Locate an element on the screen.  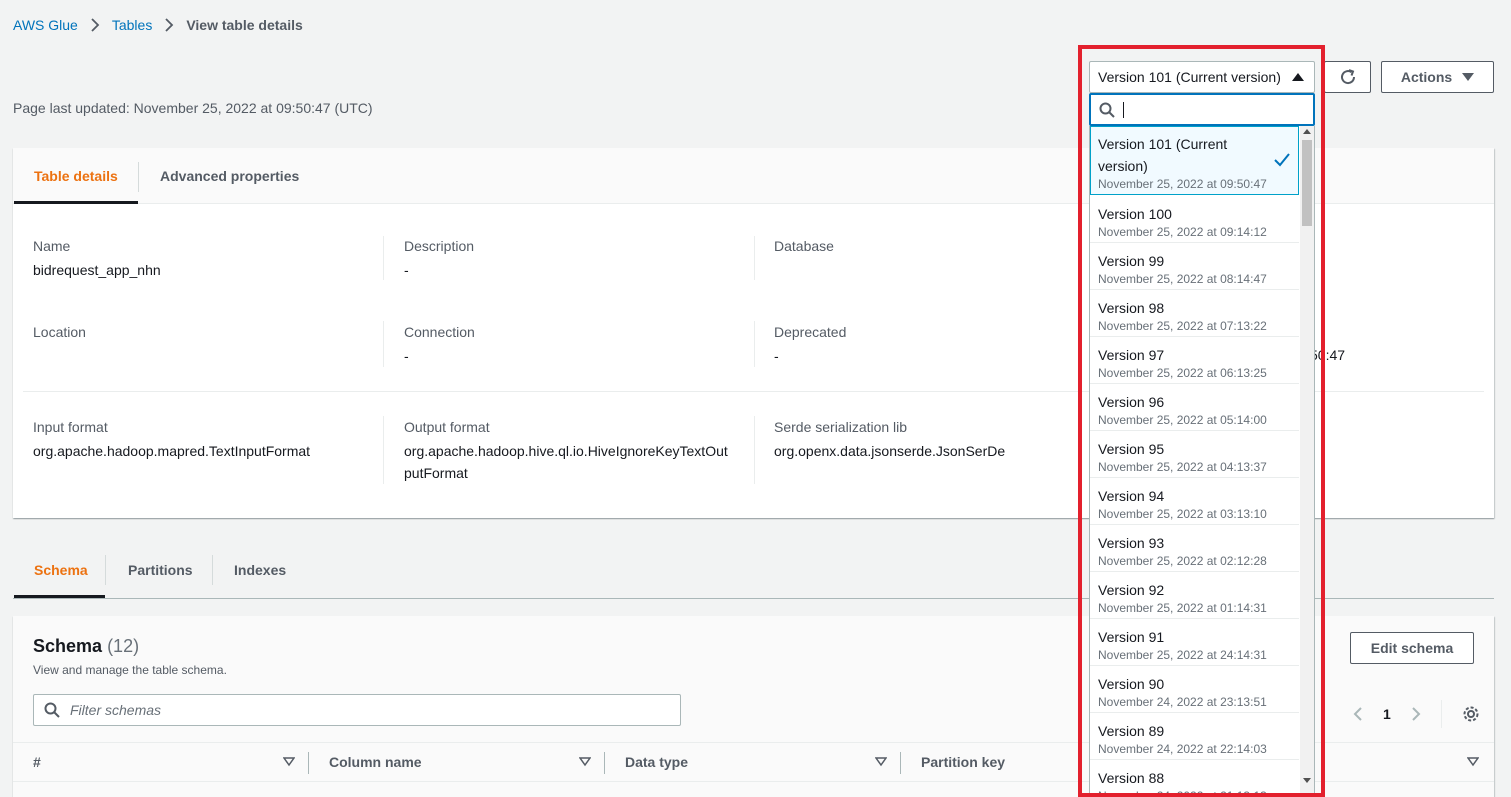
deprecated-label: Deprecated is located at coordinates (810, 332).